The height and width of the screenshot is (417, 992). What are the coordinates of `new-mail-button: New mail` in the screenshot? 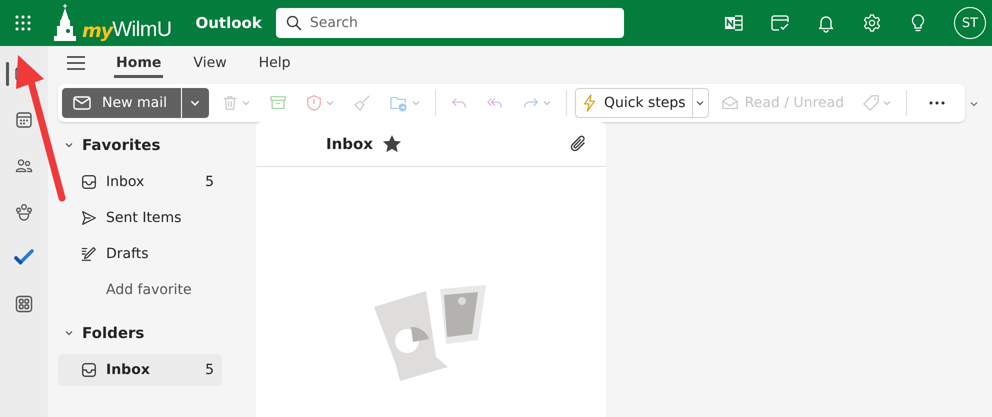 It's located at (121, 103).